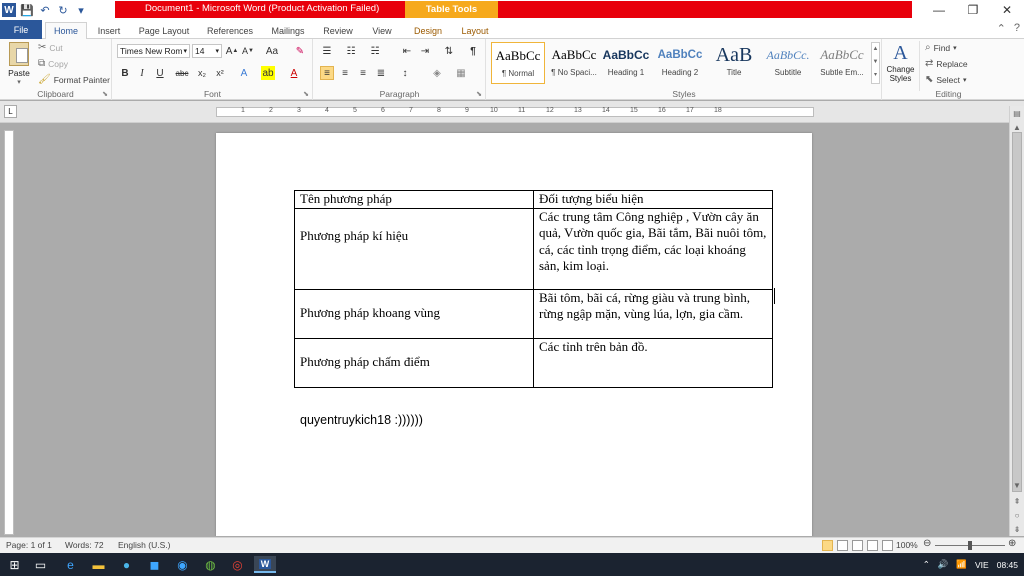 The image size is (1024, 576). What do you see at coordinates (405, 73) in the screenshot?
I see `line-spacing-icon: ↕` at bounding box center [405, 73].